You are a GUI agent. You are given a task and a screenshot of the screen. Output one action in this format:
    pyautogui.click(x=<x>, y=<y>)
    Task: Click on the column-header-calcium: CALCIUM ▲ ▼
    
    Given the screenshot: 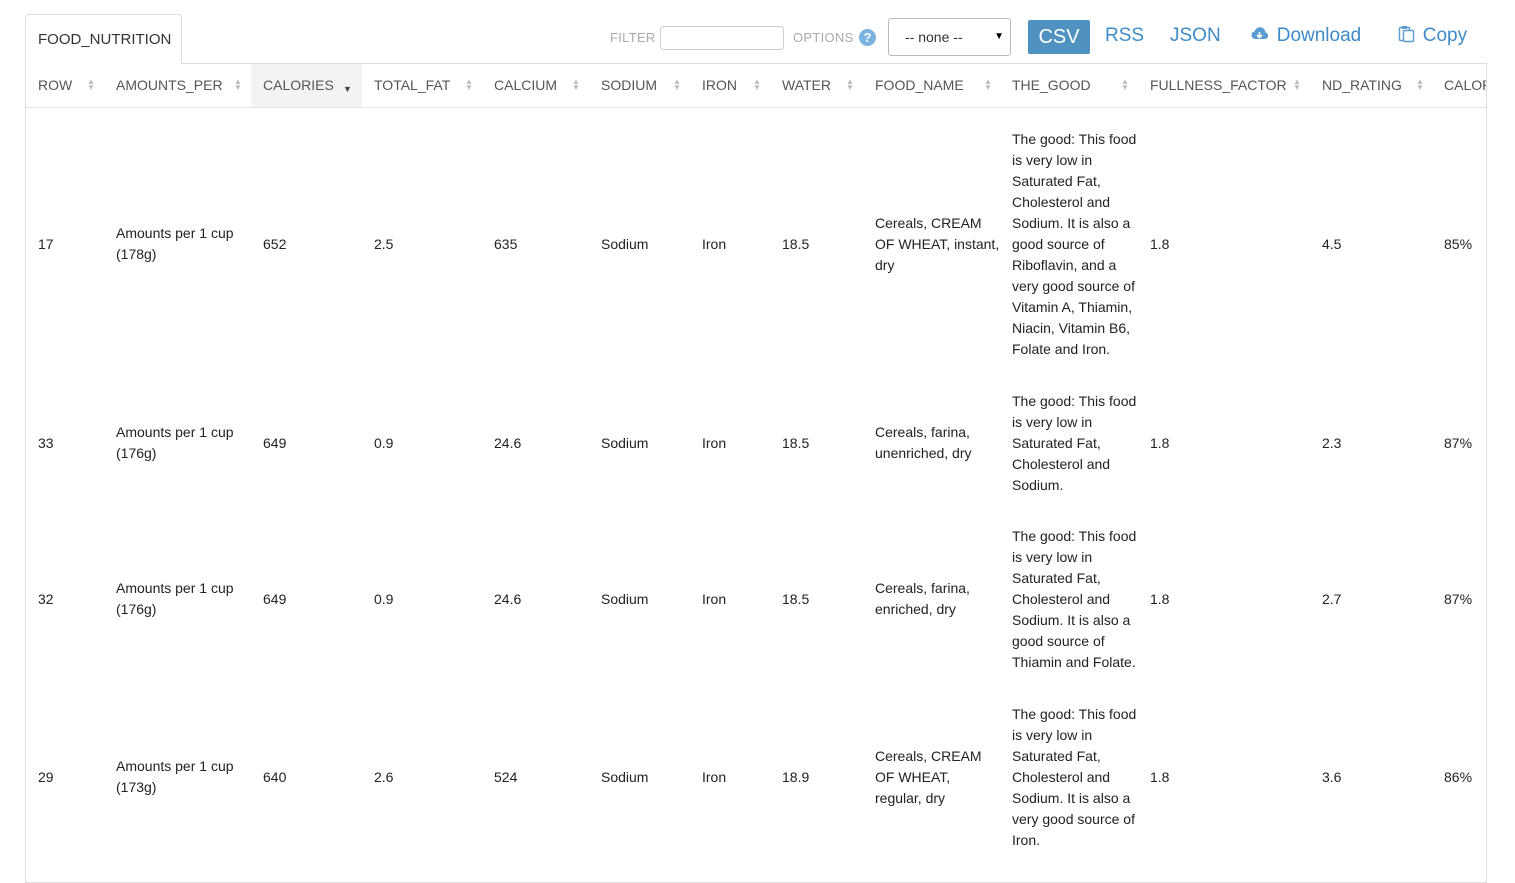 What is the action you would take?
    pyautogui.click(x=535, y=86)
    